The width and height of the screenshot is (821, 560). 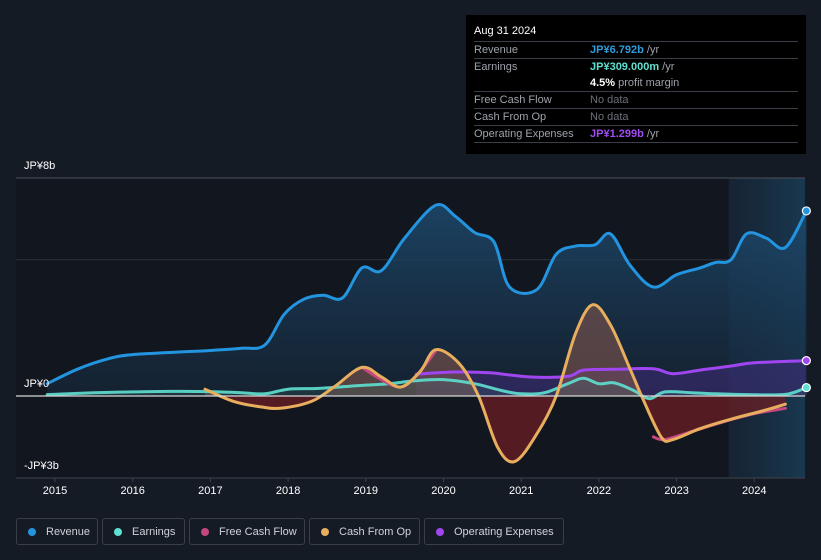 I want to click on tooltip-row: Earnings JP¥309.000m /yr, so click(x=636, y=67).